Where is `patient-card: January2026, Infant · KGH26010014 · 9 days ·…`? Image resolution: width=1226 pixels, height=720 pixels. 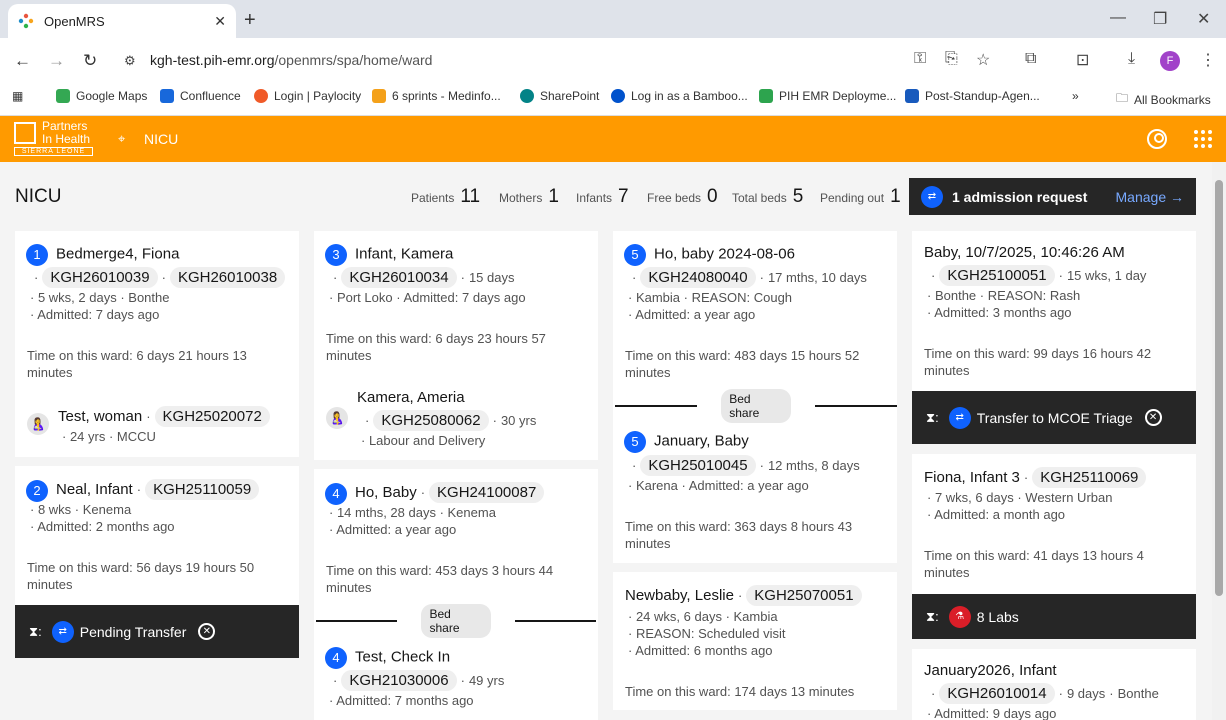 patient-card: January2026, Infant · KGH26010014 · 9 days ·… is located at coordinates (1054, 684).